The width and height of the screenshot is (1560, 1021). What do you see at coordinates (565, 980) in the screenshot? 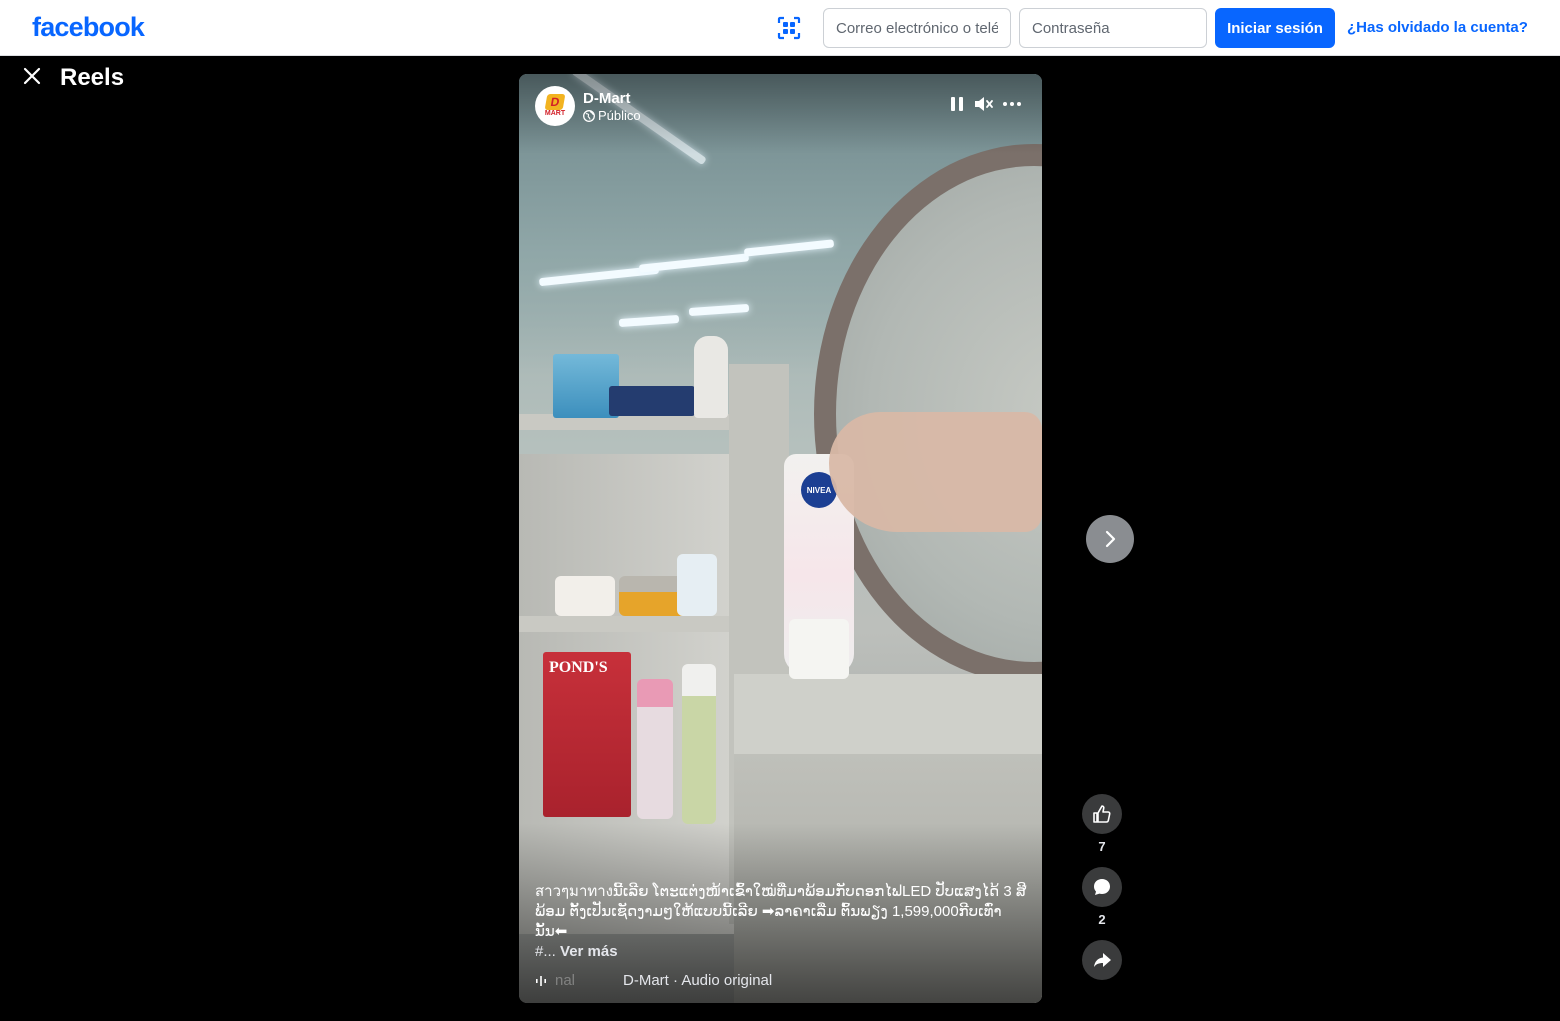
I see `audio-scroll-faded: nal` at bounding box center [565, 980].